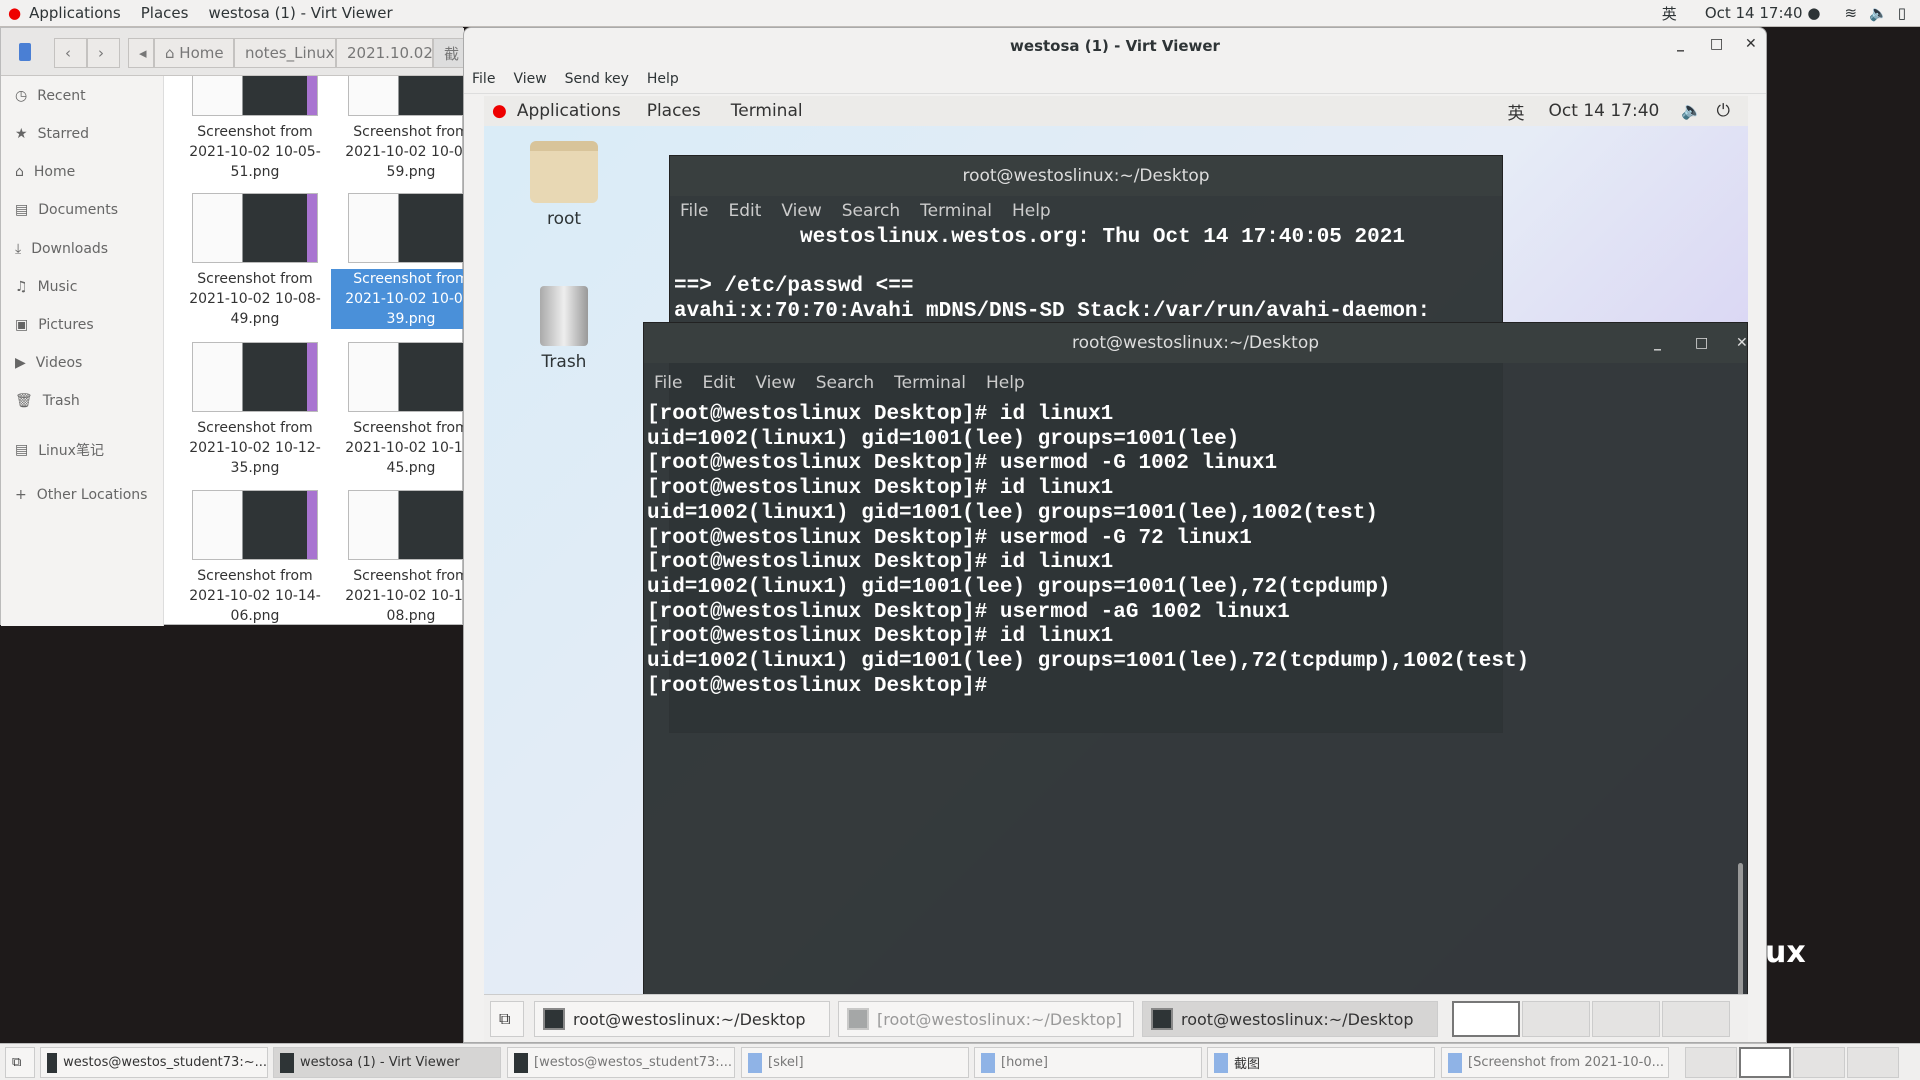 The image size is (1920, 1080). I want to click on host-task-button: [skel], so click(855, 1062).